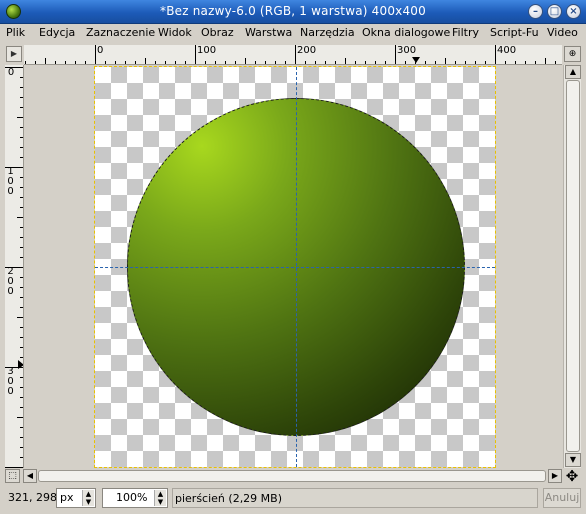  What do you see at coordinates (14, 54) in the screenshot?
I see `image-menu-button: ▶` at bounding box center [14, 54].